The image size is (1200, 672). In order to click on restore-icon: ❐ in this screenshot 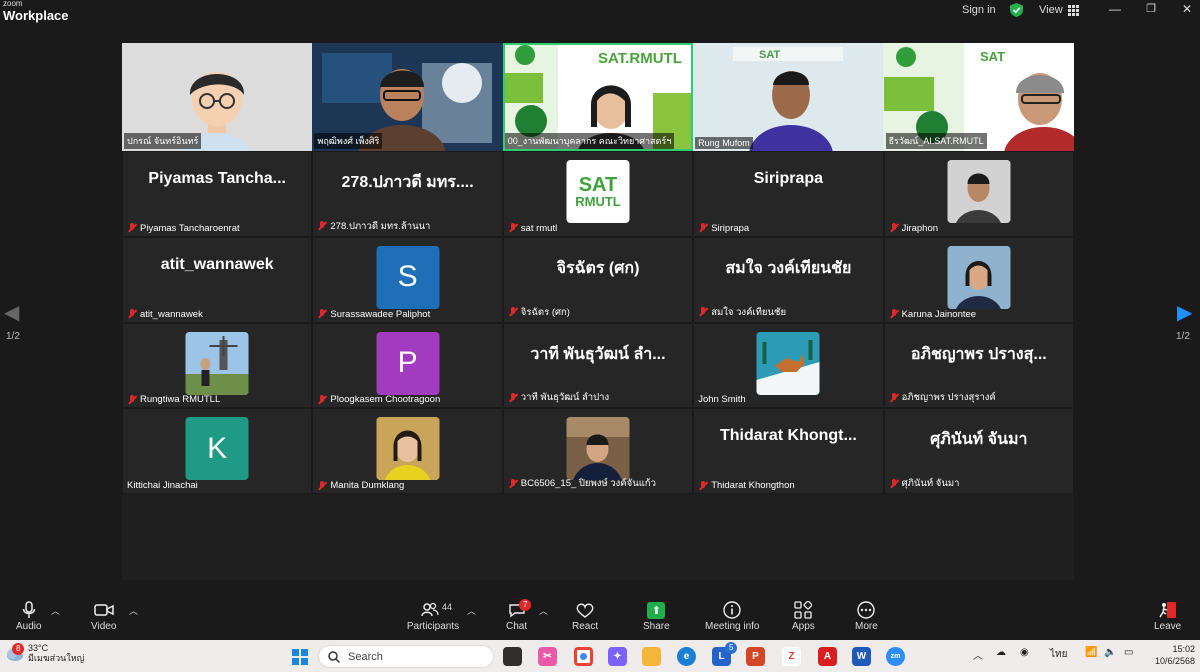, I will do `click(1151, 8)`.